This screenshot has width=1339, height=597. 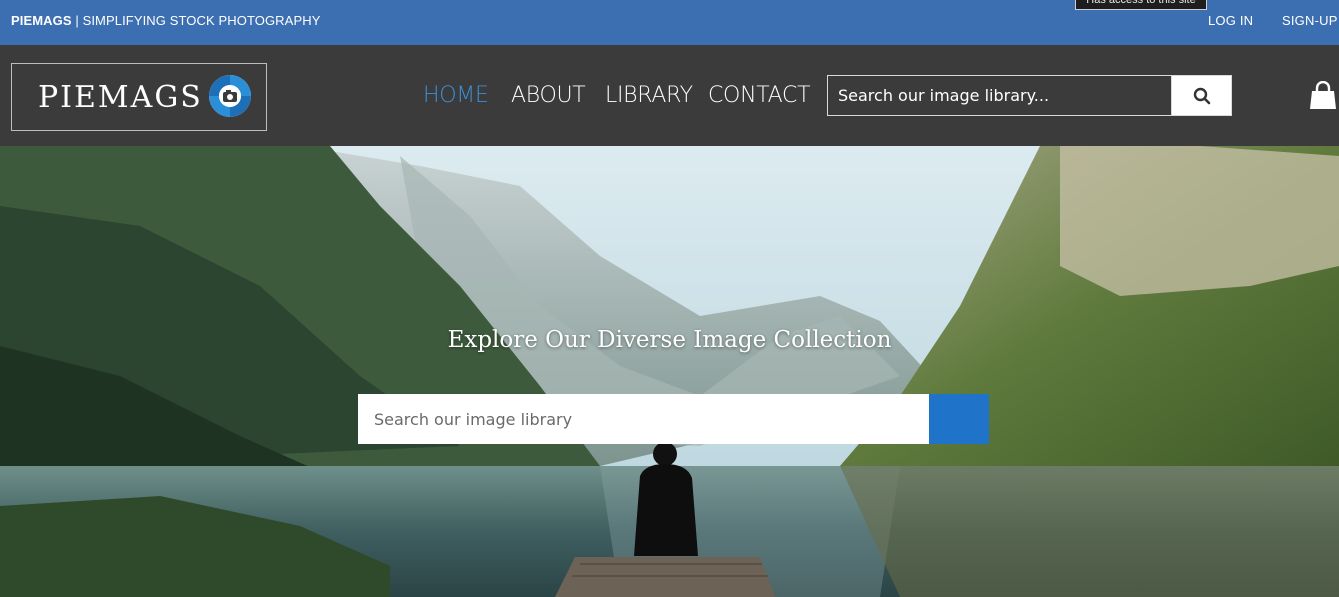 What do you see at coordinates (1230, 20) in the screenshot?
I see `login-link: LOG IN` at bounding box center [1230, 20].